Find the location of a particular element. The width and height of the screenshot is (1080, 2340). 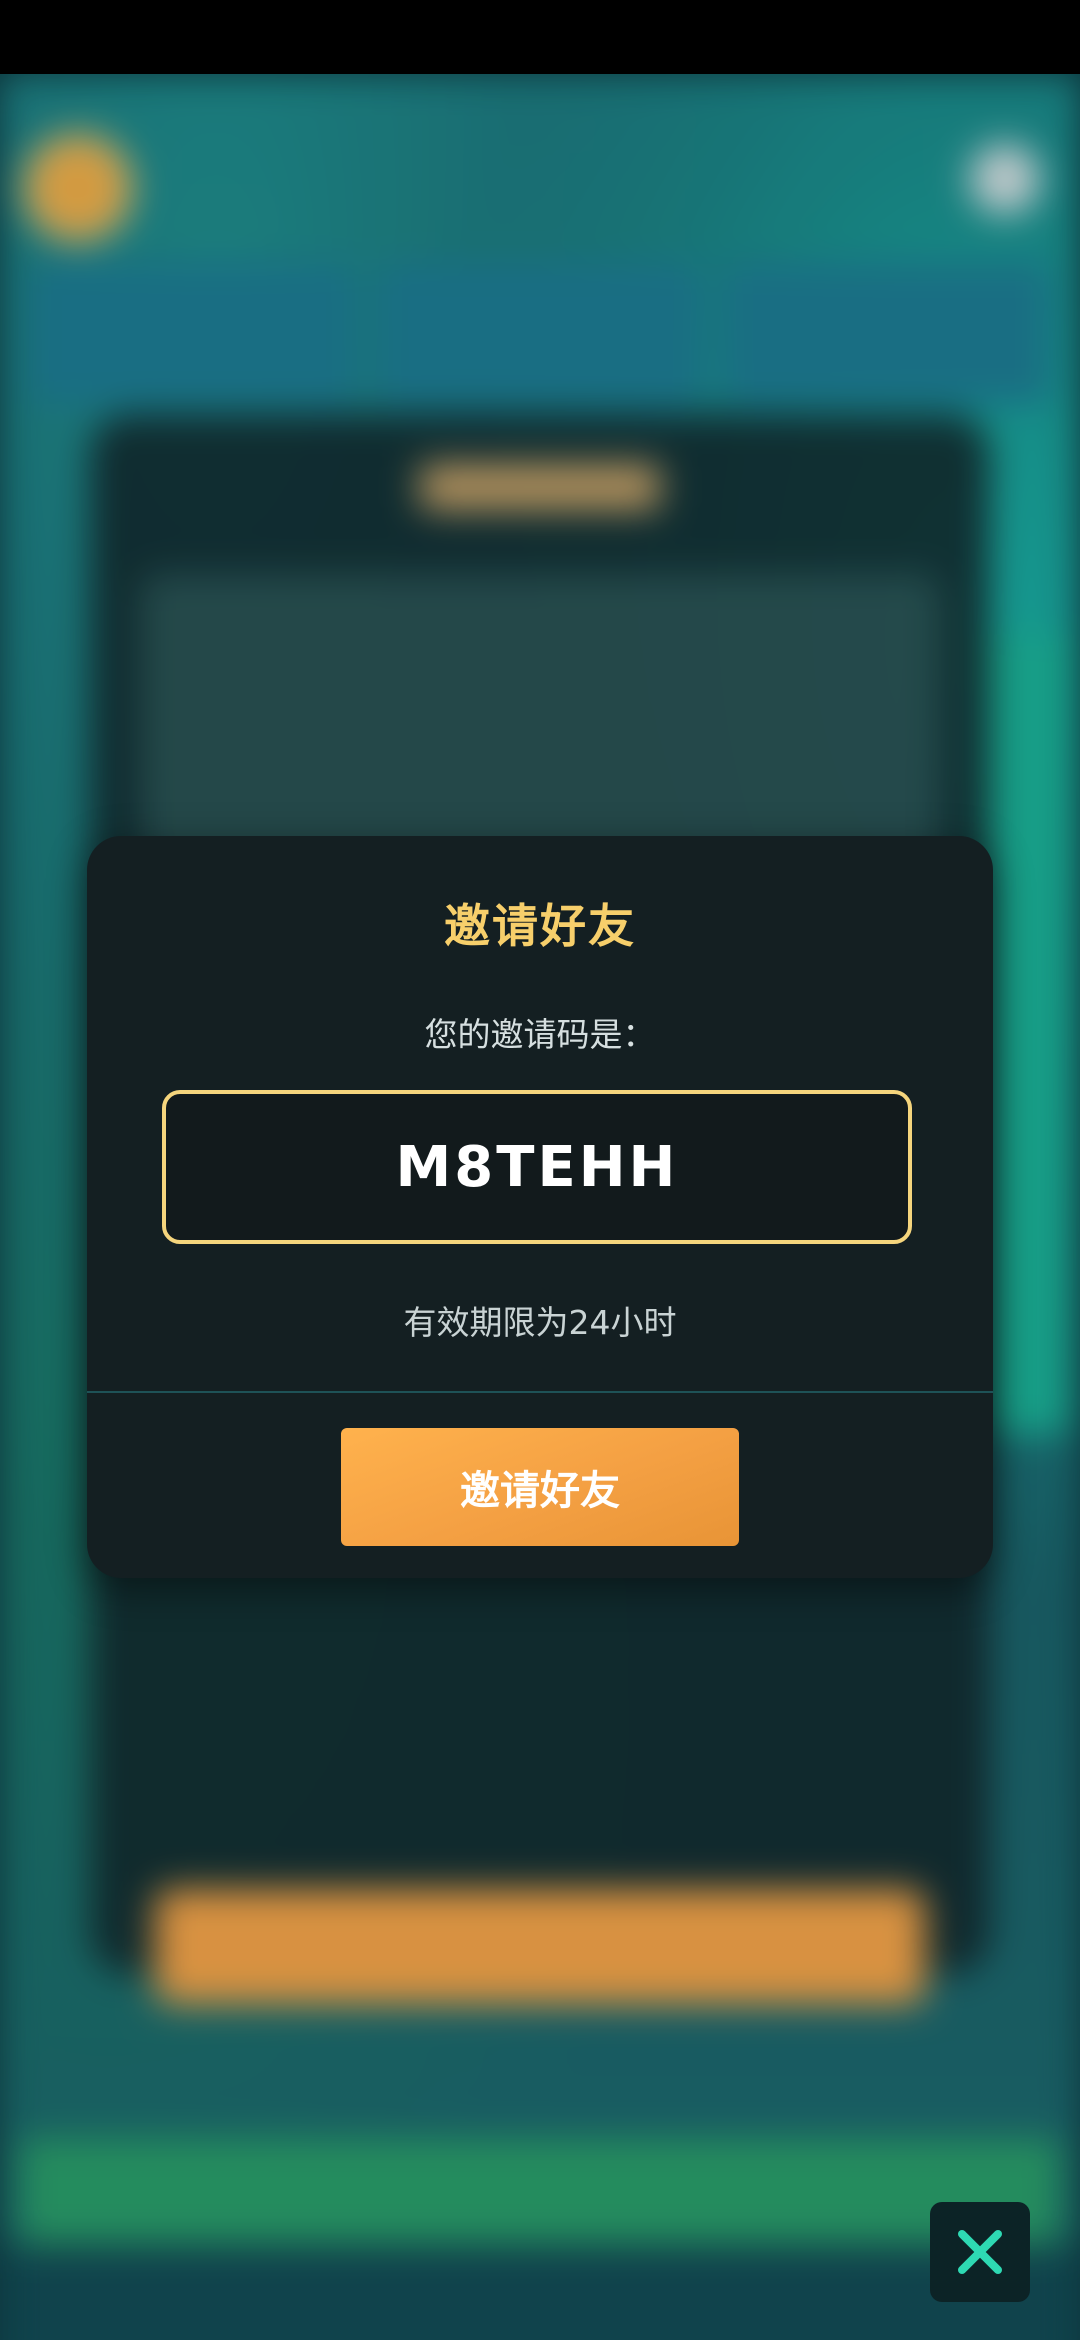

modal-title: 邀请好友 is located at coordinates (540, 926).